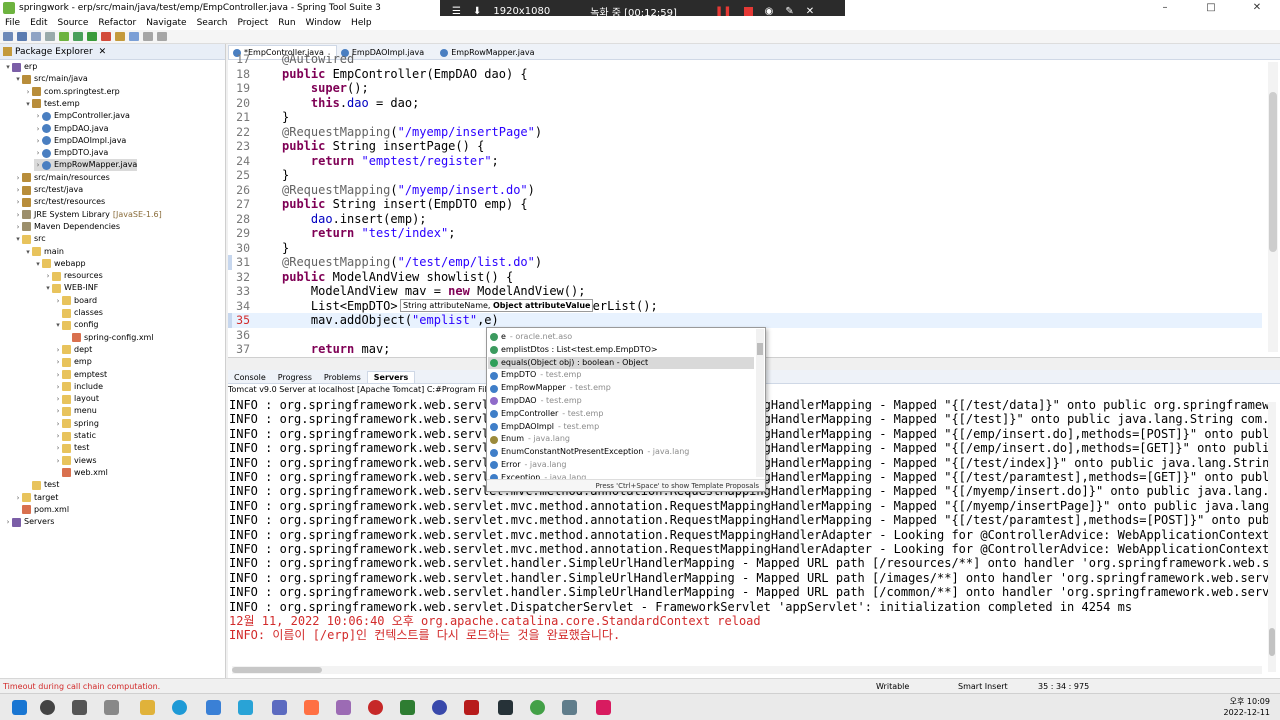 This screenshot has width=1280, height=720. What do you see at coordinates (78, 36) in the screenshot?
I see `debug-icon` at bounding box center [78, 36].